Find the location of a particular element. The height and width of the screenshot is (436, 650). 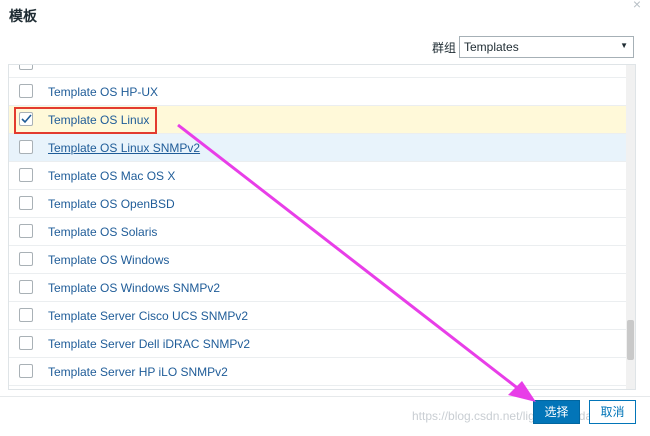

list-item: Template OS HP-UX is located at coordinates (318, 92).